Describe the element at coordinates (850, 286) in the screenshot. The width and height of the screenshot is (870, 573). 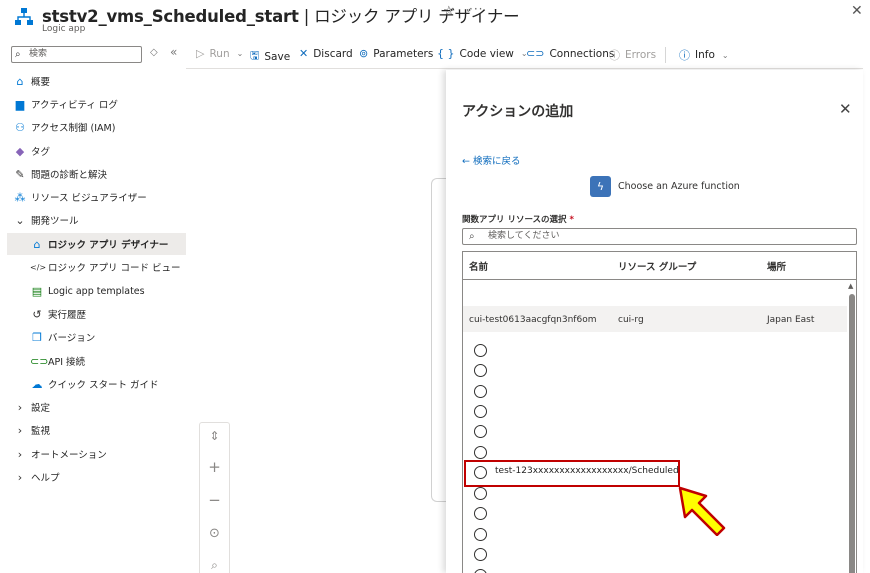
I see `scroll-up-icon: ▲` at that location.